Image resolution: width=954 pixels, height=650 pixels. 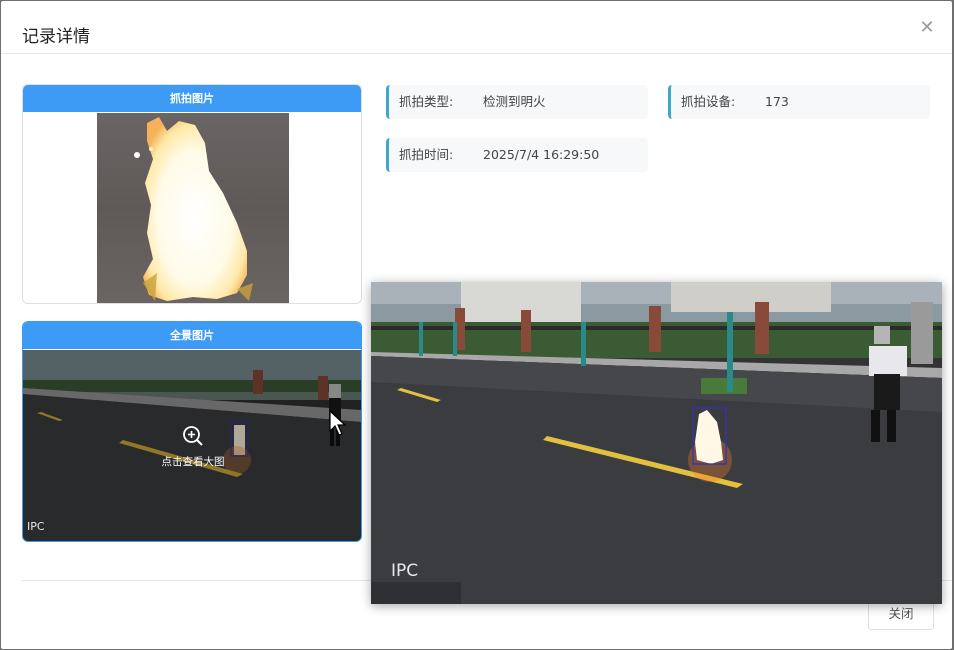 I want to click on capture-device-field: 抓拍设备: 173, so click(x=799, y=102).